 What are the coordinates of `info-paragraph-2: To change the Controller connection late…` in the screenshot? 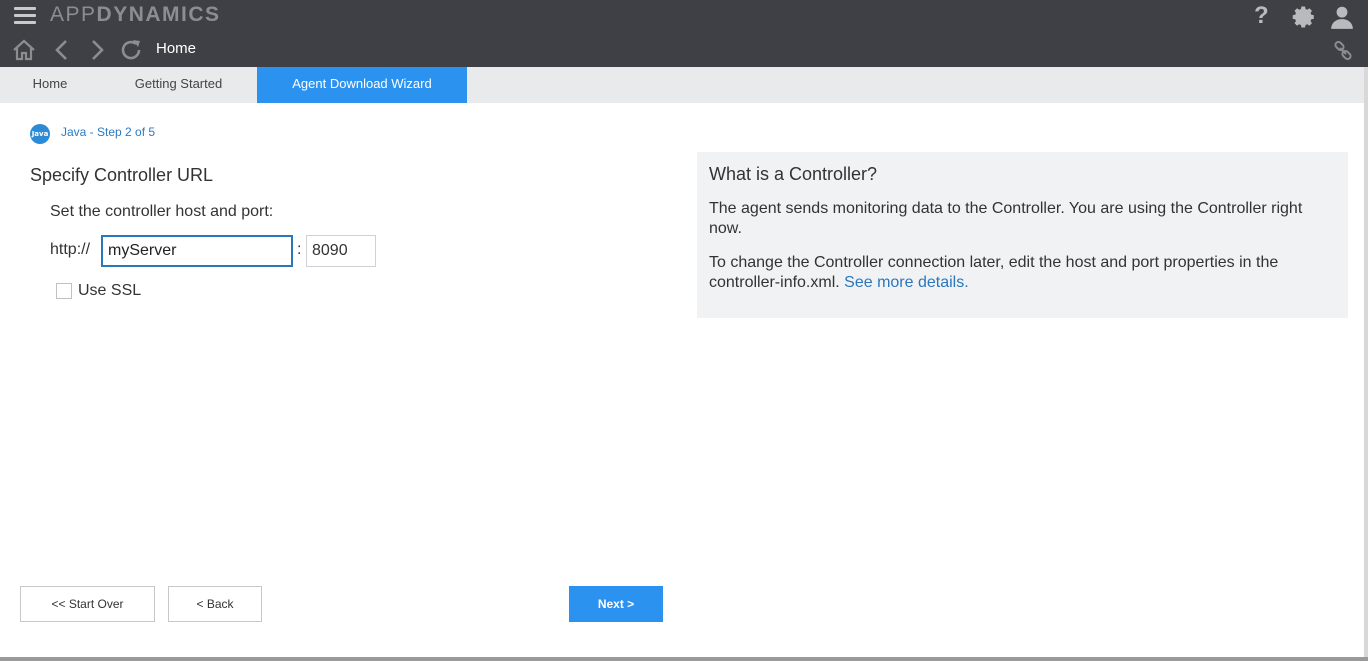 It's located at (1019, 273).